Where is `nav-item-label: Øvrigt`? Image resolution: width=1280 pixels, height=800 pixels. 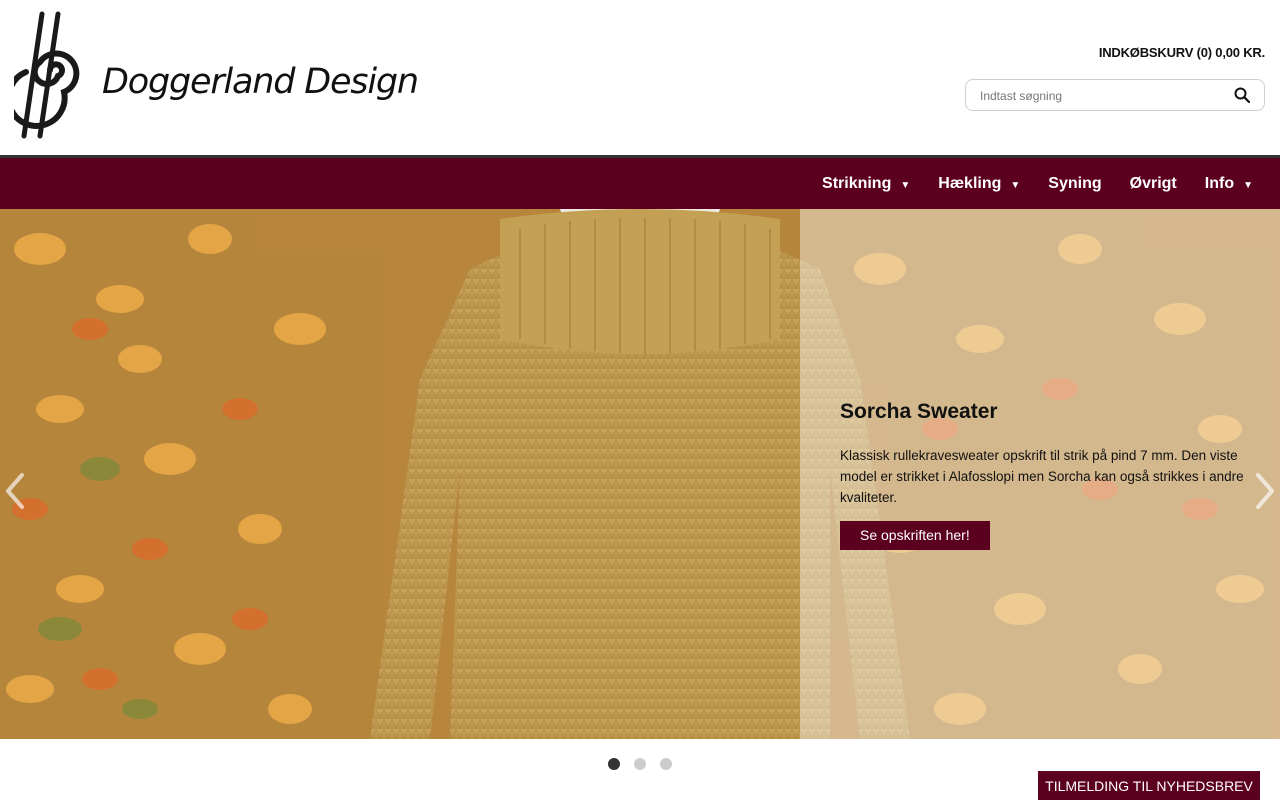
nav-item-label: Øvrigt is located at coordinates (1153, 183).